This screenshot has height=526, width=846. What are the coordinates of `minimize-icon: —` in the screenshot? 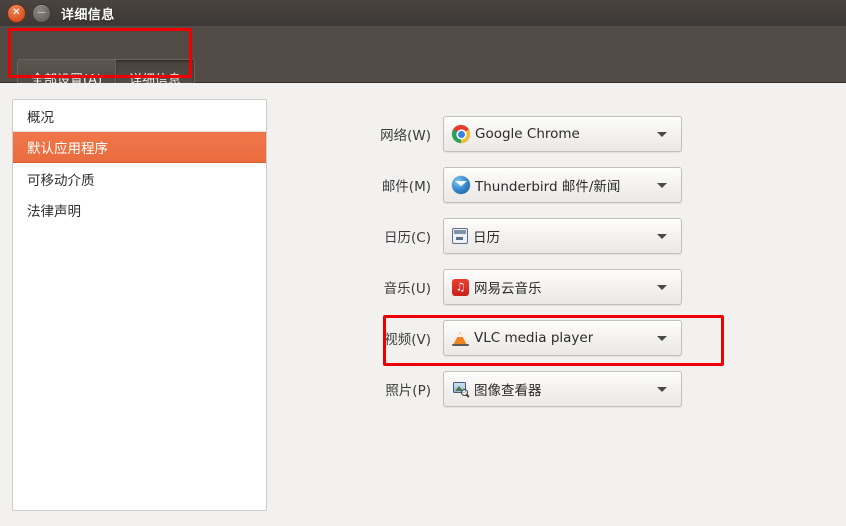 It's located at (41, 12).